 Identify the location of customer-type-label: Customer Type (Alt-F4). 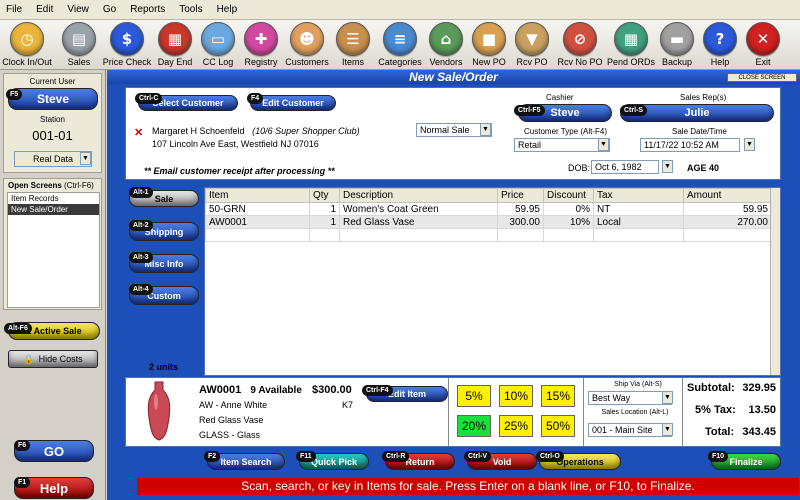
(565, 131).